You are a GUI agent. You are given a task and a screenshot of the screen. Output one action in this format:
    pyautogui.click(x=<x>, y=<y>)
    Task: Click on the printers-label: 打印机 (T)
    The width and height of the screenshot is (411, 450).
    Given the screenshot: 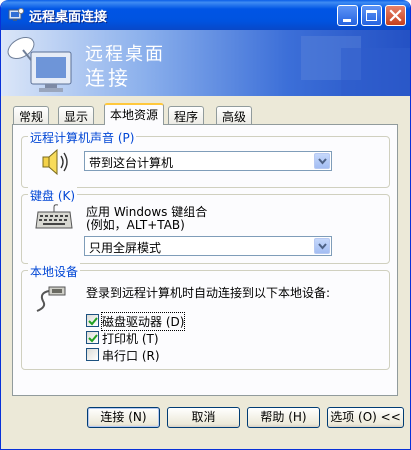 What is the action you would take?
    pyautogui.click(x=130, y=338)
    